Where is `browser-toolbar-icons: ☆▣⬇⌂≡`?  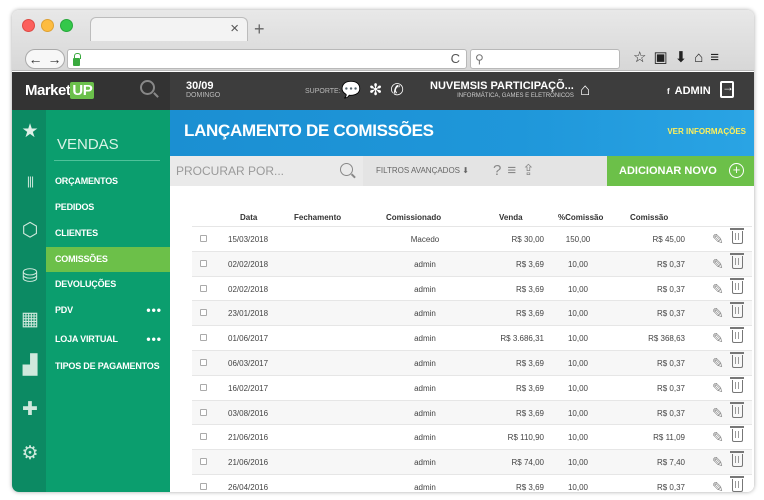 browser-toolbar-icons: ☆▣⬇⌂≡ is located at coordinates (679, 57).